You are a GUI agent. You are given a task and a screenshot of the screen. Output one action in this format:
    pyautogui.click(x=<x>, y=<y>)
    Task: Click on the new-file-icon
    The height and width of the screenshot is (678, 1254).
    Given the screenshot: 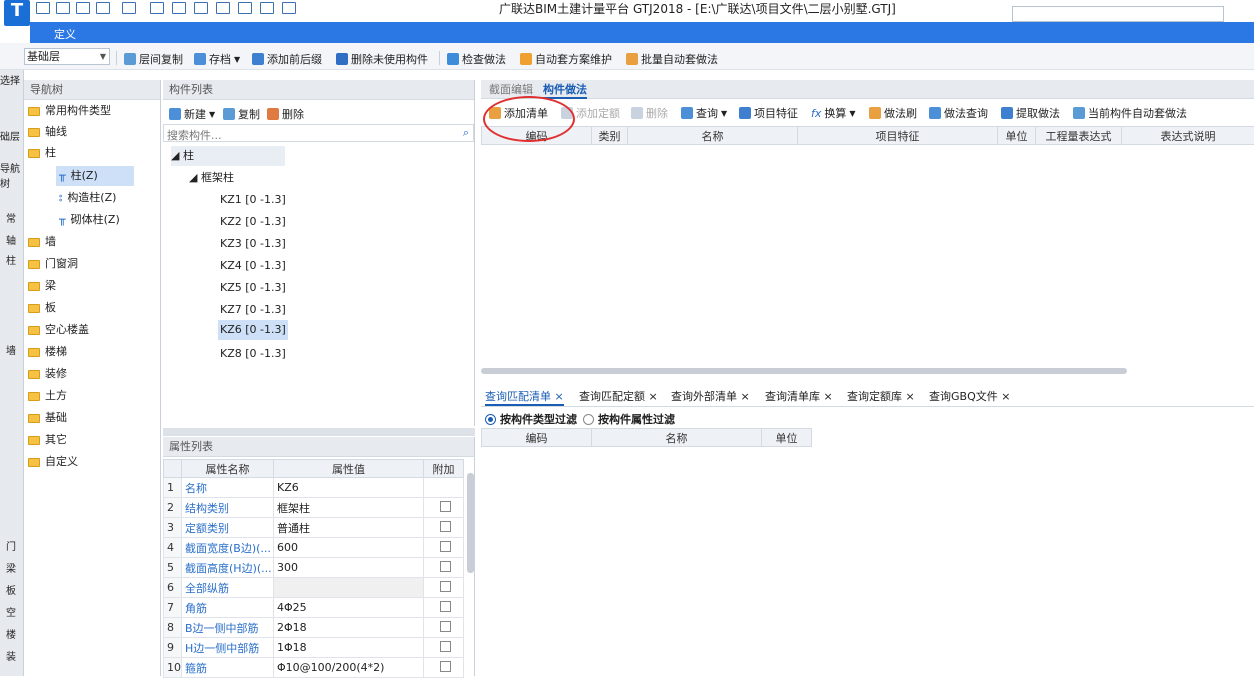 What is the action you would take?
    pyautogui.click(x=43, y=8)
    